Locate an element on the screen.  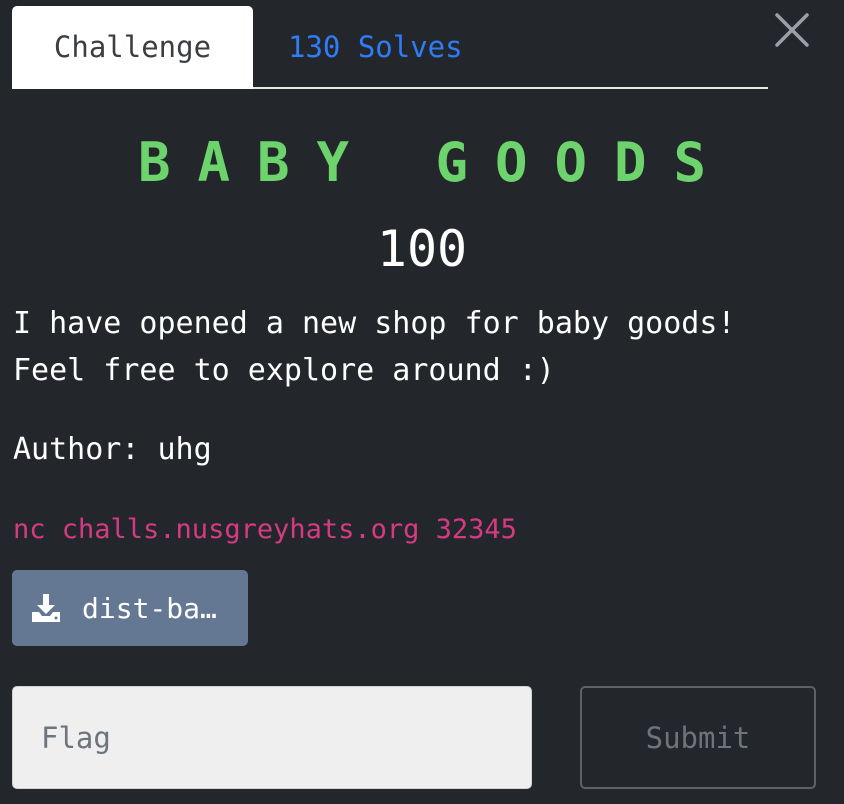
challenge-tabs: Challenge 130 Solves is located at coordinates (390, 47).